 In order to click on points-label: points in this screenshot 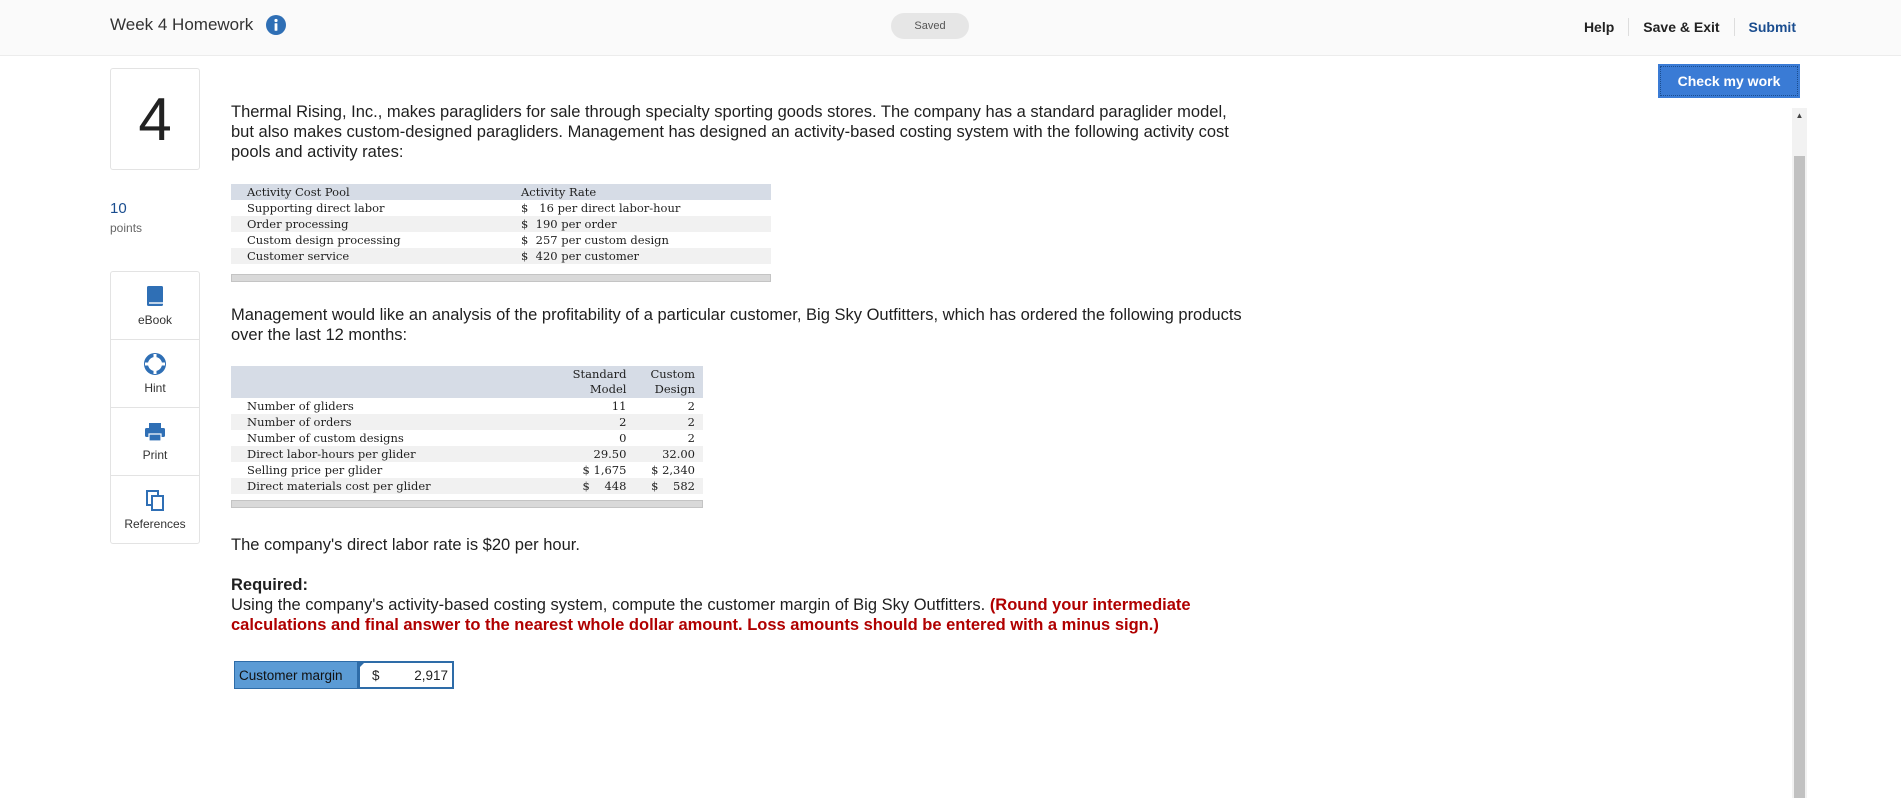, I will do `click(126, 228)`.